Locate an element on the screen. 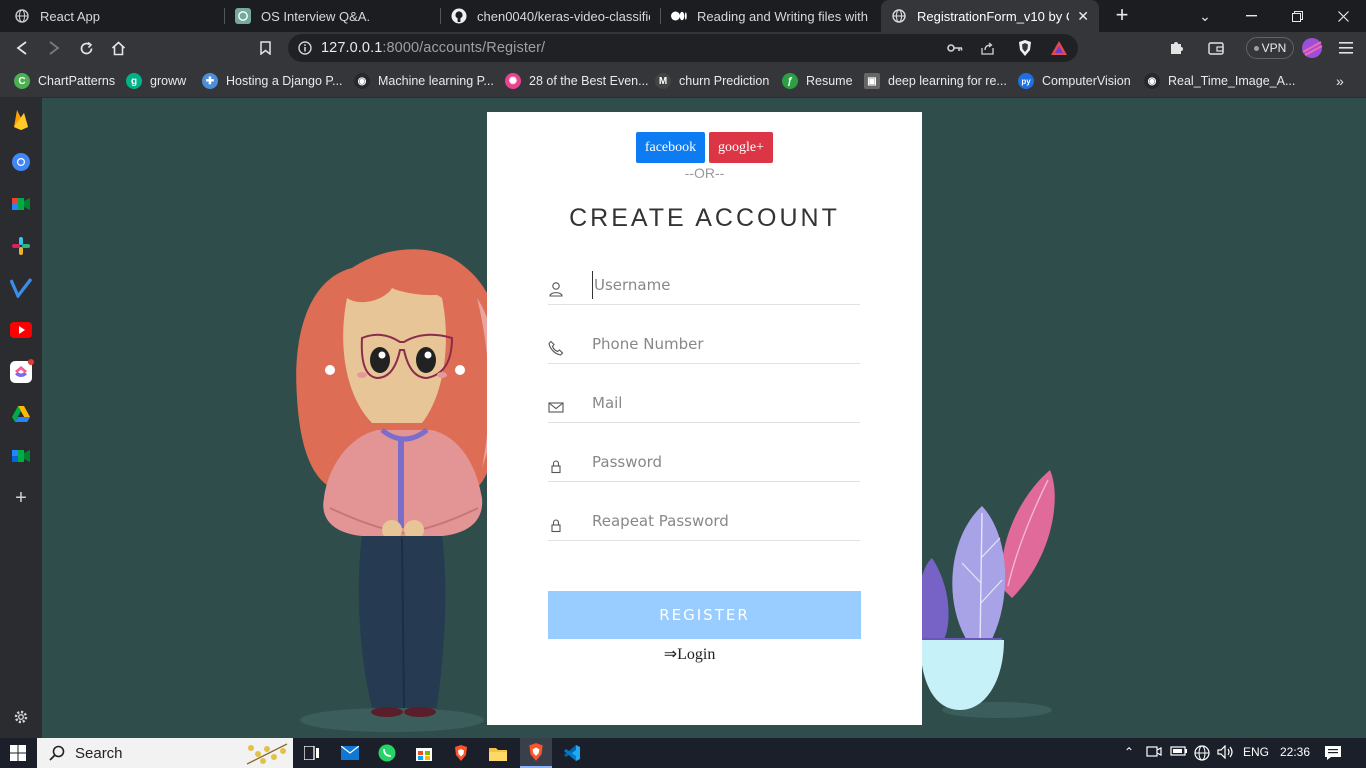 Image resolution: width=1366 pixels, height=768 pixels. password-field is located at coordinates (704, 462).